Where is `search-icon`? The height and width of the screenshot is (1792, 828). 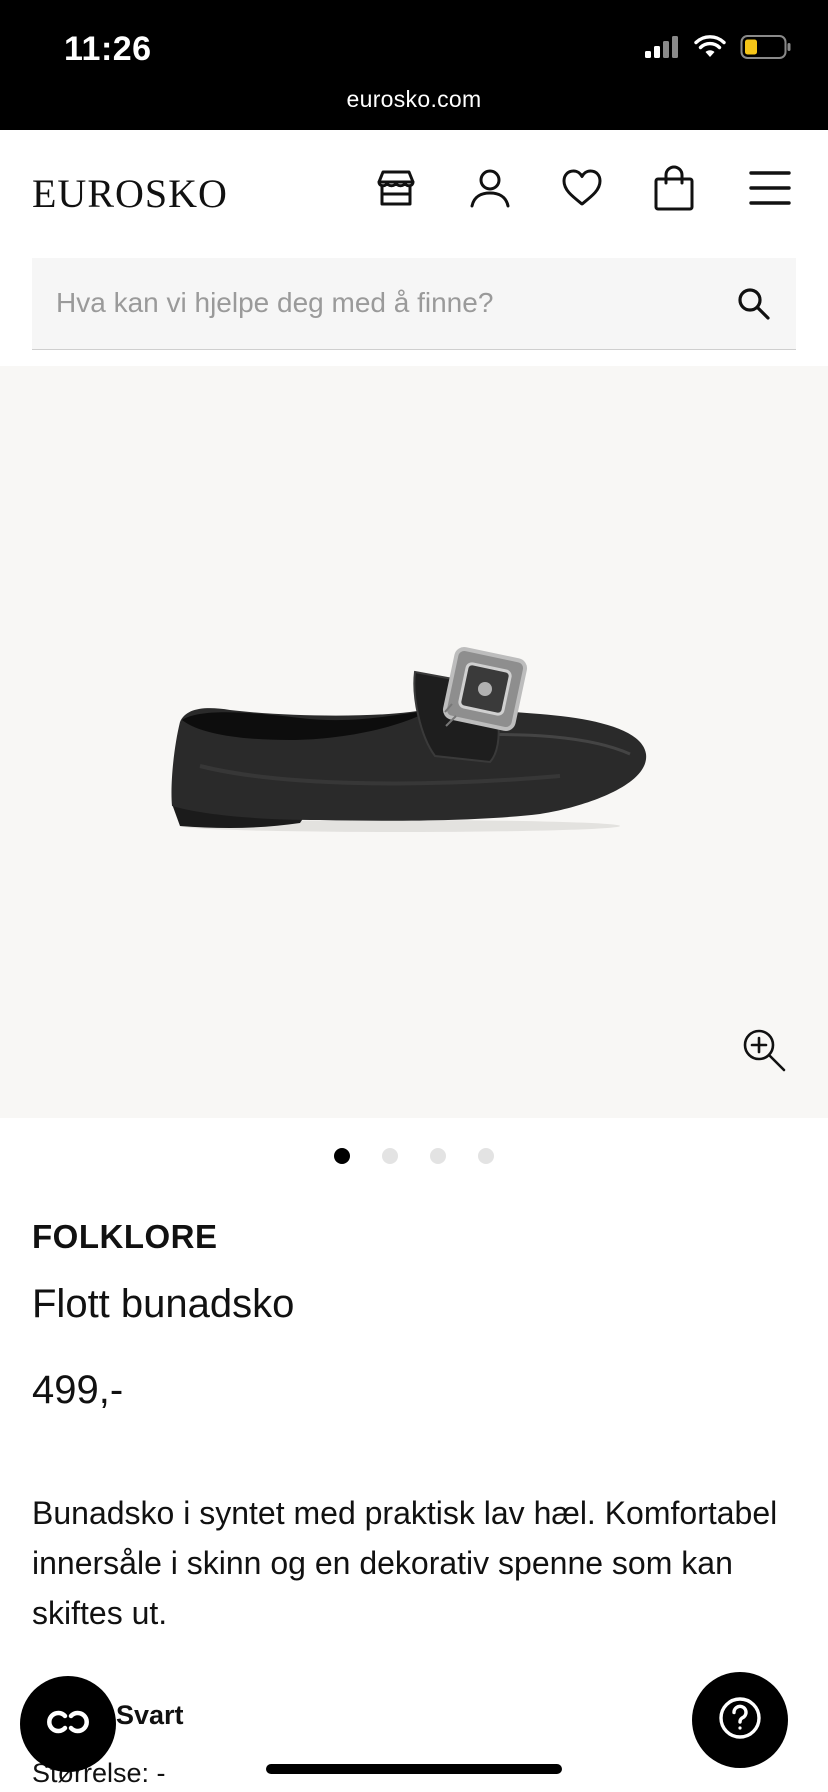
search-icon is located at coordinates (754, 304).